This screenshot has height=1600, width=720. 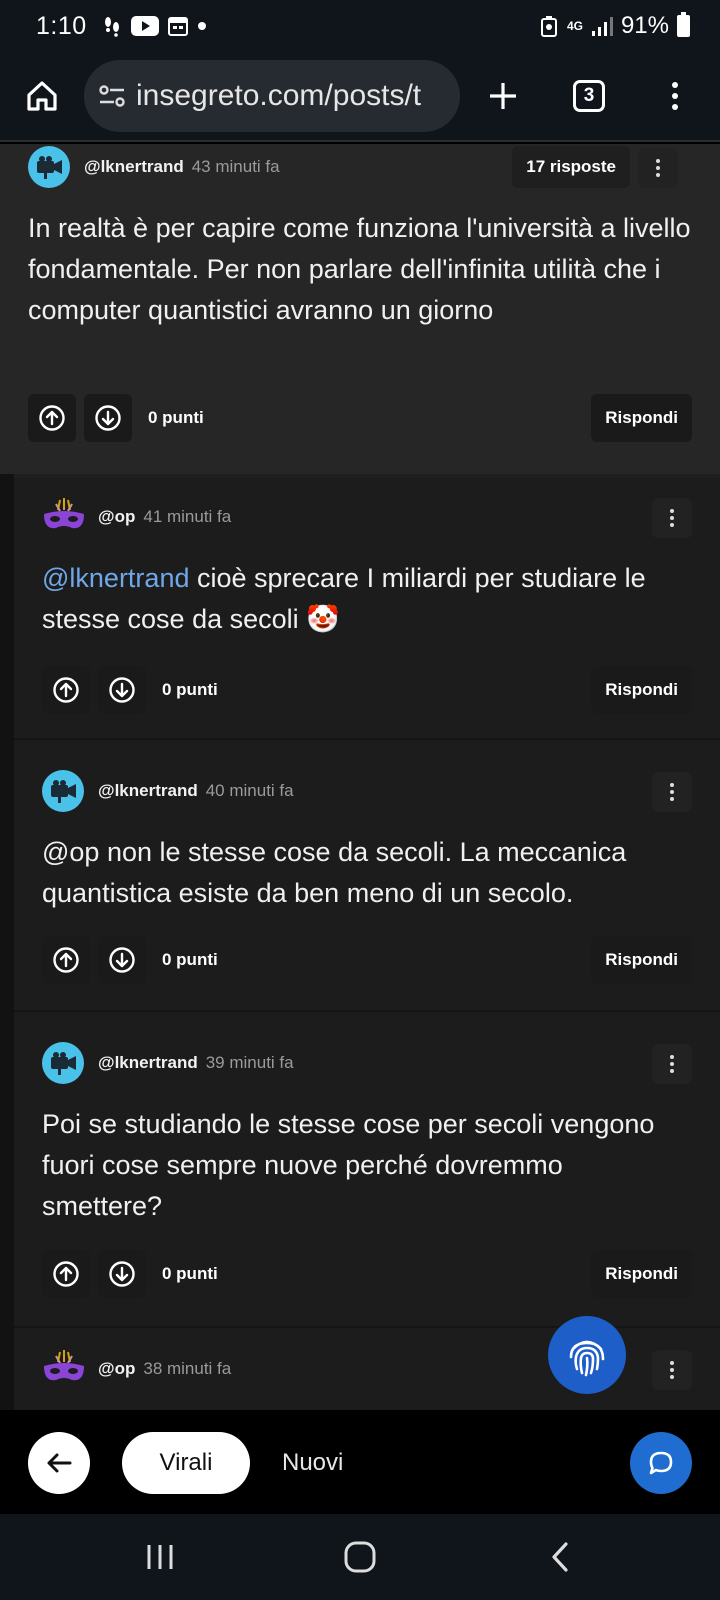 I want to click on comment-header: @lknertrand 40 minuti fa, so click(x=168, y=791).